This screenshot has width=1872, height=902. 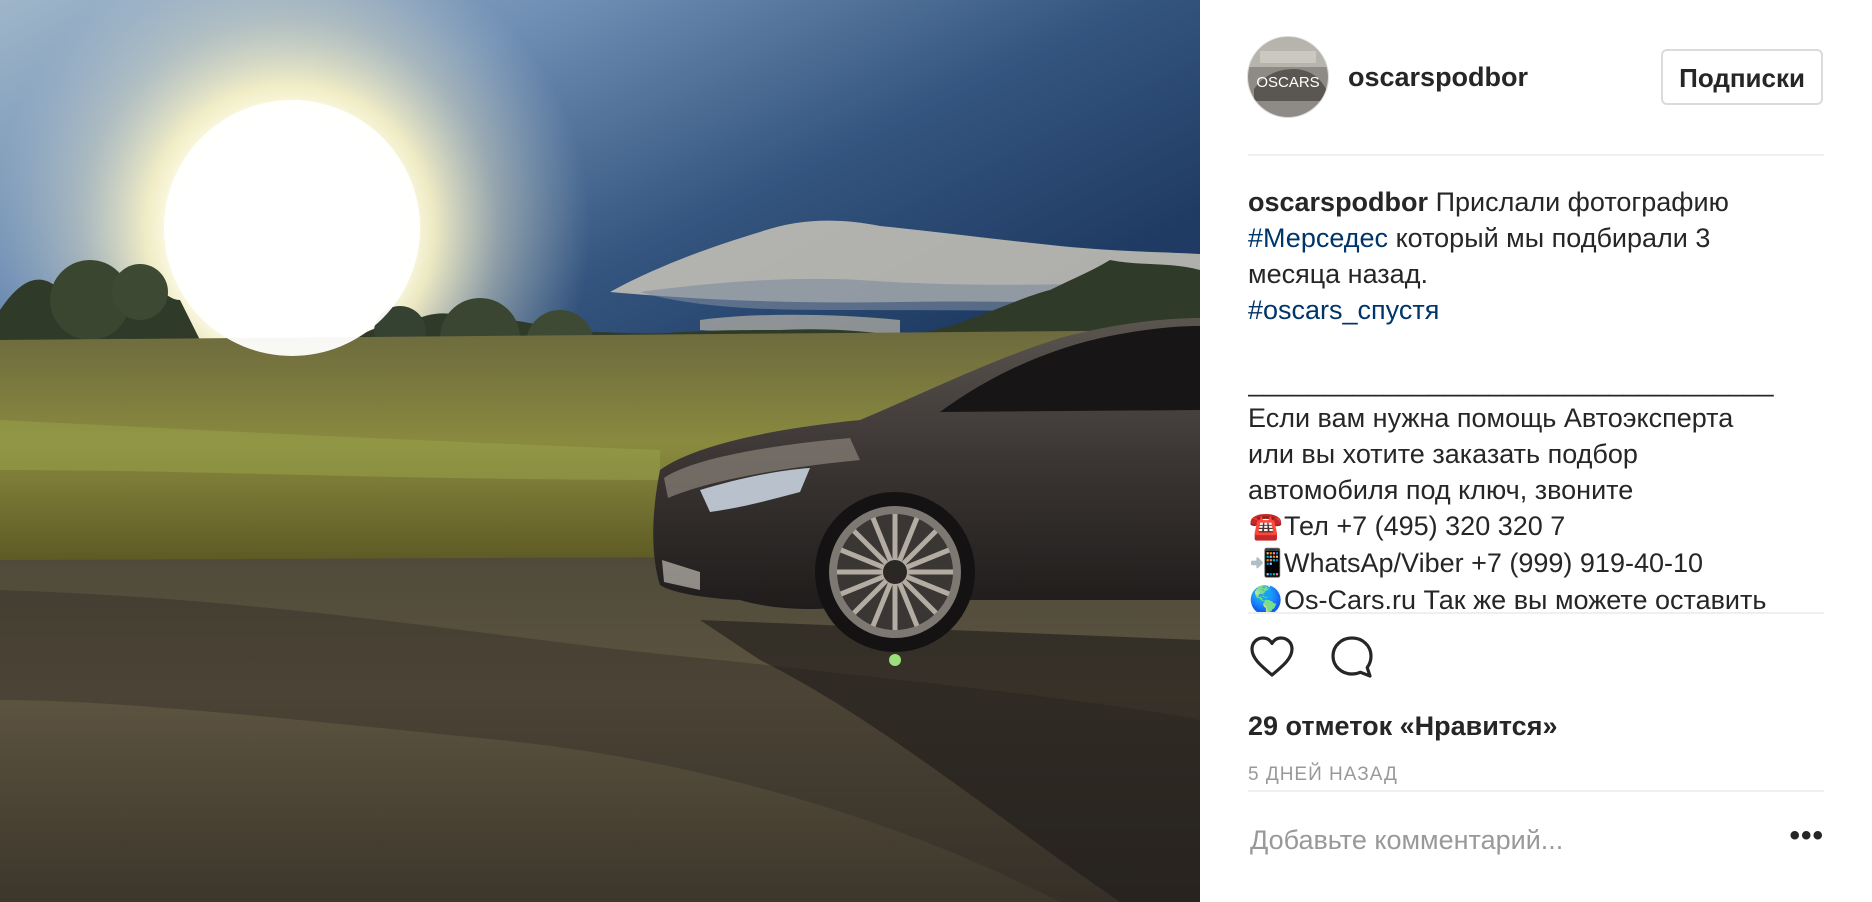 What do you see at coordinates (1287, 82) in the screenshot?
I see `avatar-logo-text: OSCARS` at bounding box center [1287, 82].